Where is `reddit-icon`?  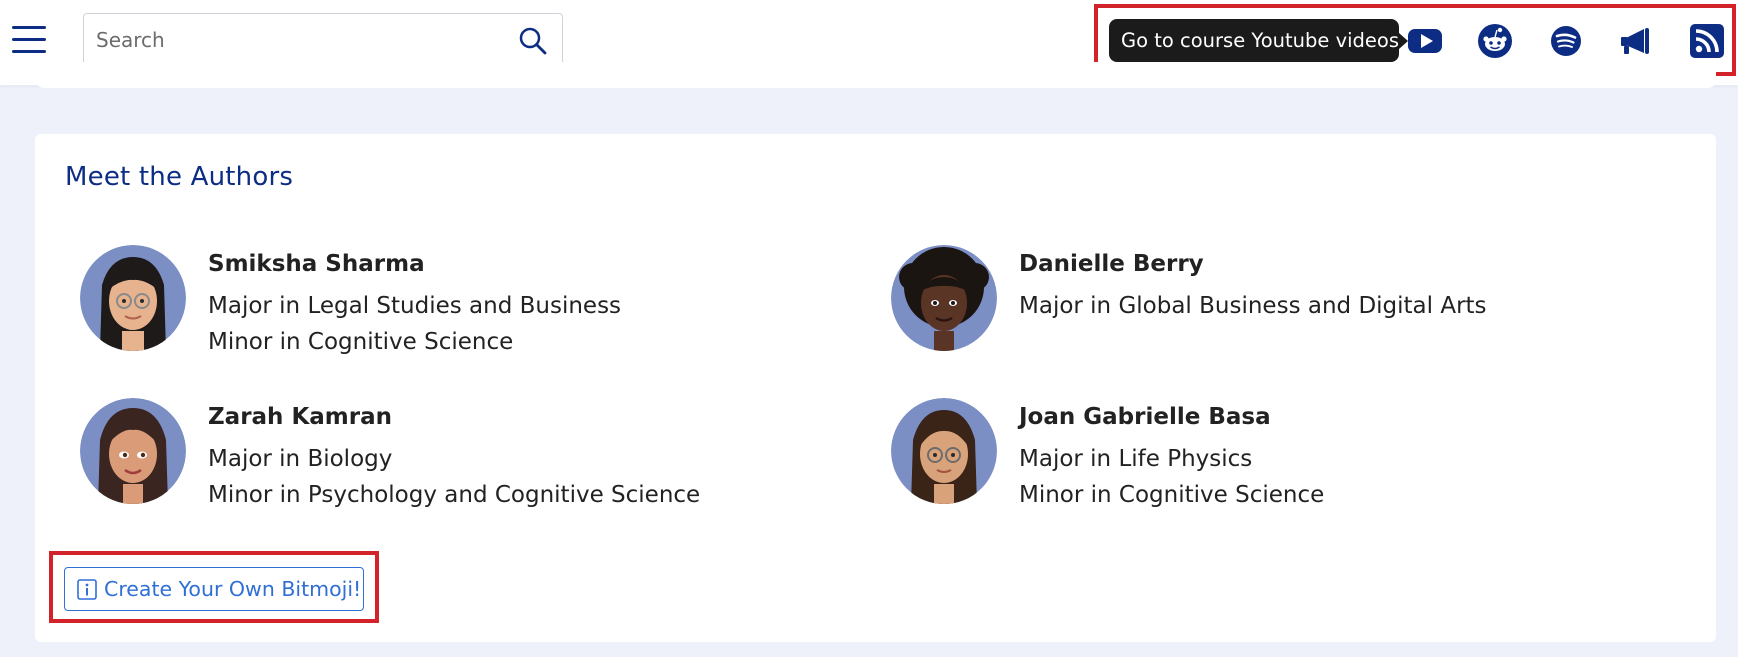 reddit-icon is located at coordinates (1495, 41).